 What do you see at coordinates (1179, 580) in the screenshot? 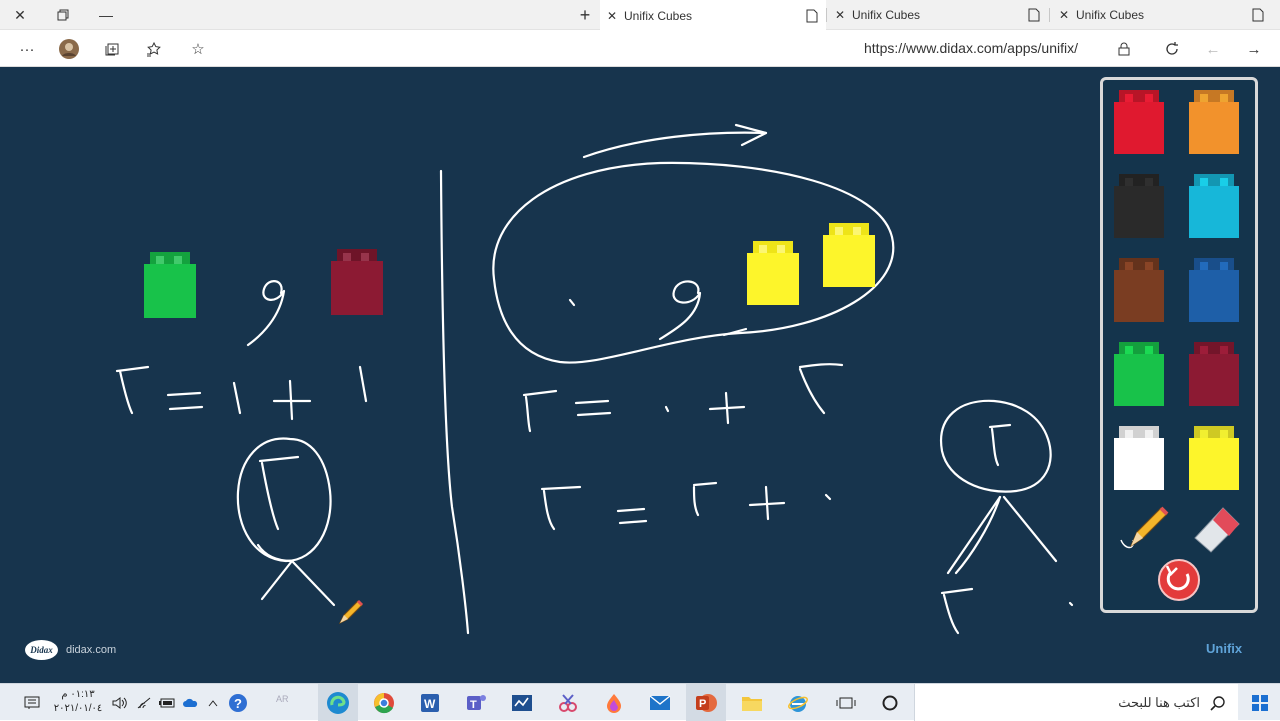
I see `reset-button` at bounding box center [1179, 580].